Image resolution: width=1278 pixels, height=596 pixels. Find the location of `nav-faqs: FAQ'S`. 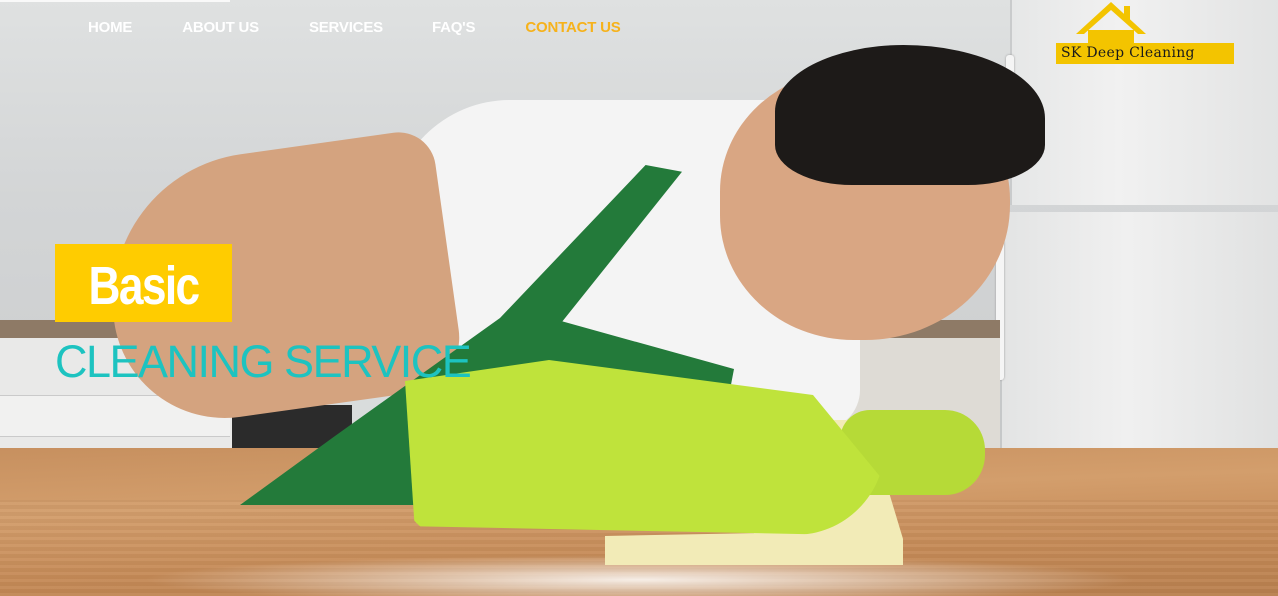

nav-faqs: FAQ'S is located at coordinates (454, 27).